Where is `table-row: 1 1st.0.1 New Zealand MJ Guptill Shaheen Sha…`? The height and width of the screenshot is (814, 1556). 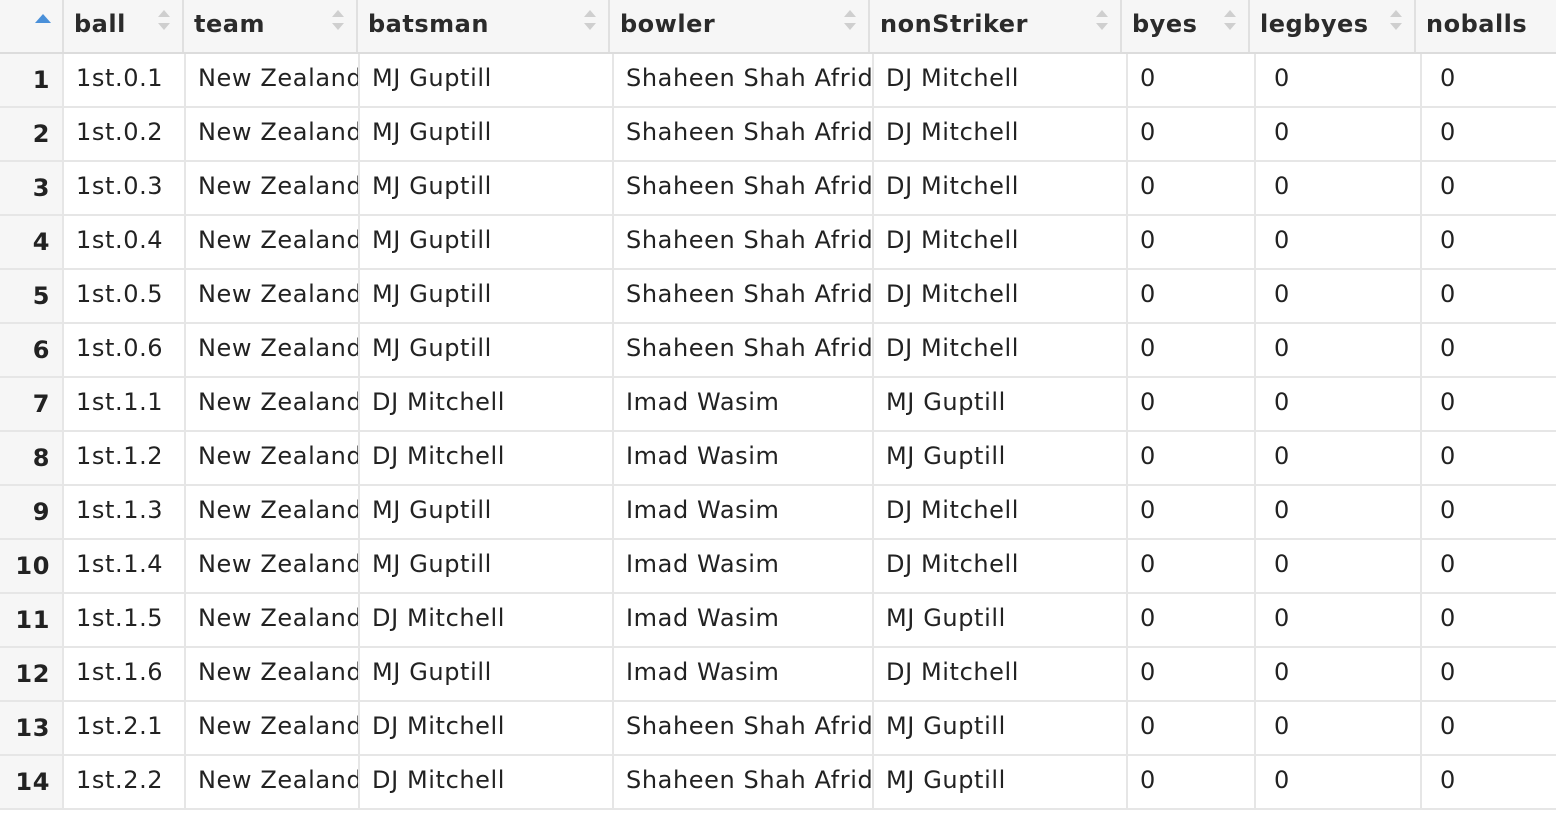
table-row: 1 1st.0.1 New Zealand MJ Guptill Shaheen Sha… is located at coordinates (778, 81).